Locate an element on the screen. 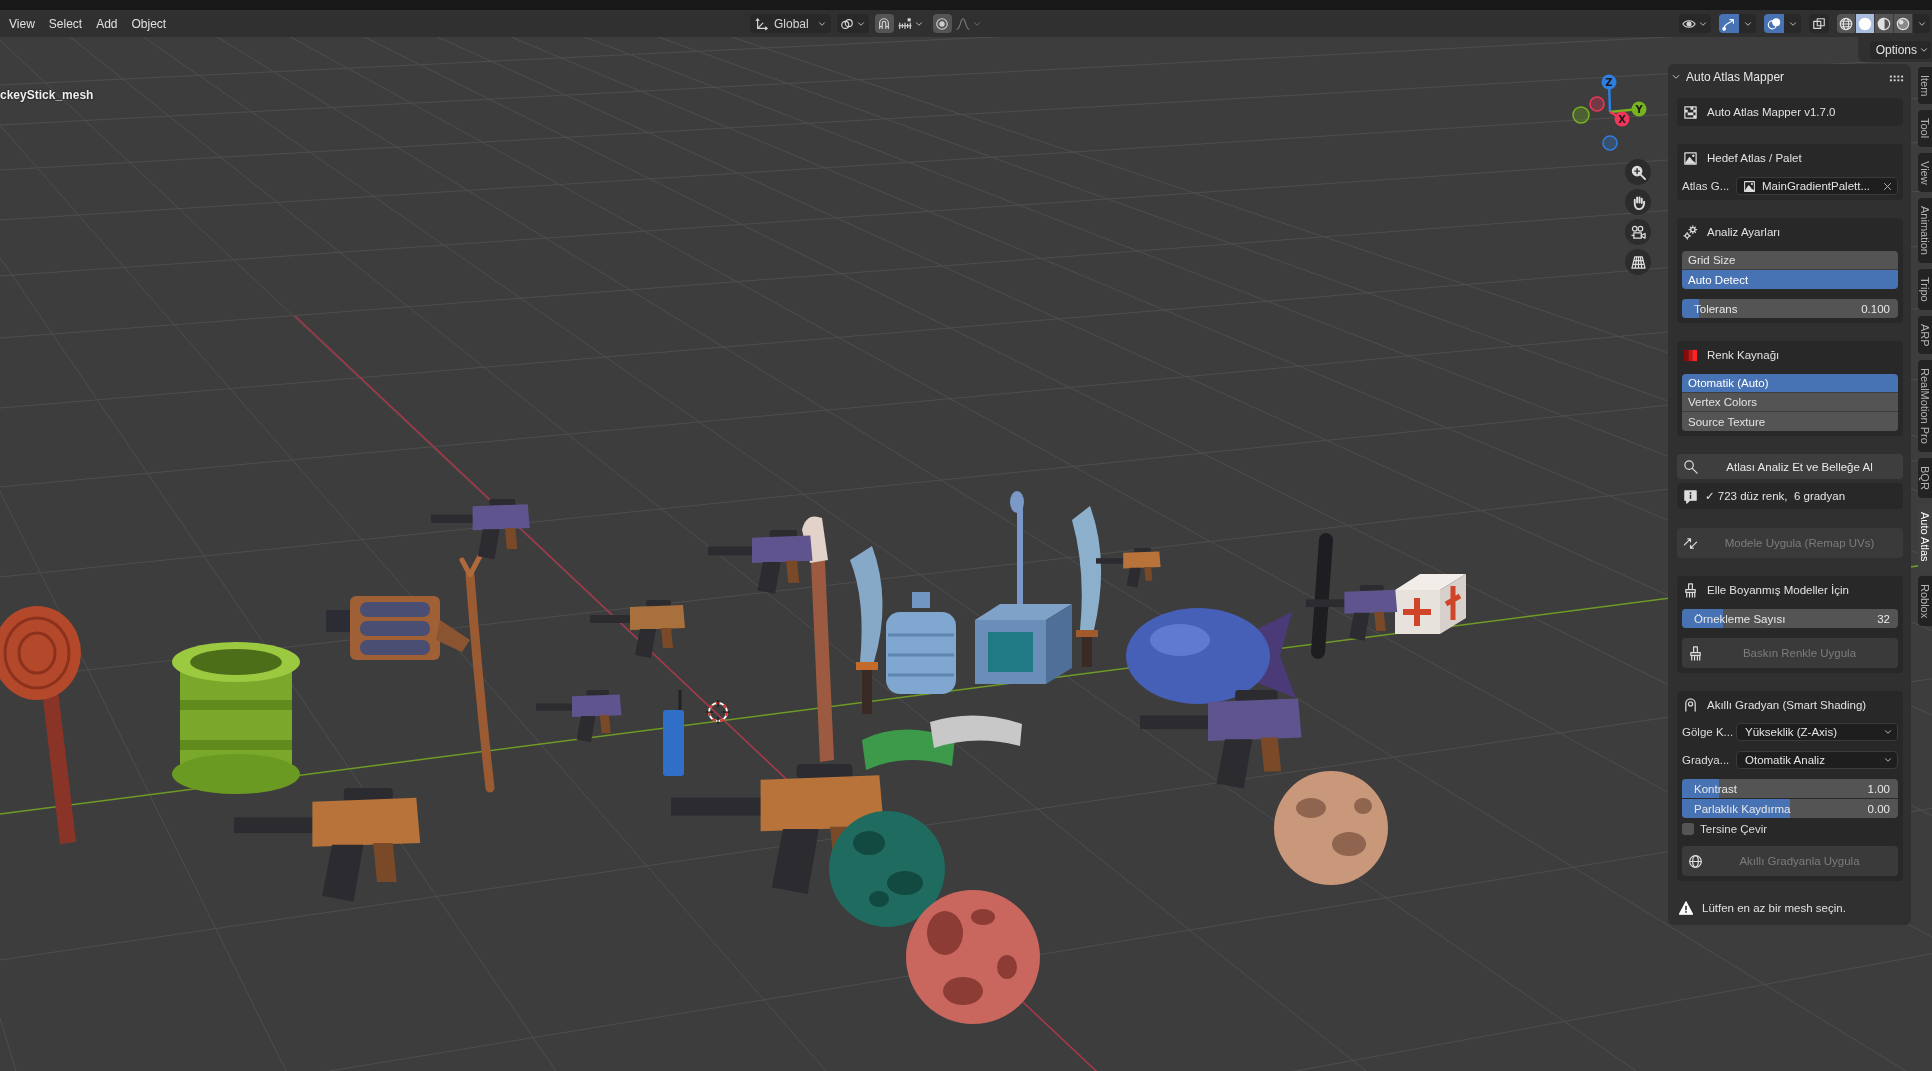 Image resolution: width=1932 pixels, height=1071 pixels. checkbox is located at coordinates (1688, 829).